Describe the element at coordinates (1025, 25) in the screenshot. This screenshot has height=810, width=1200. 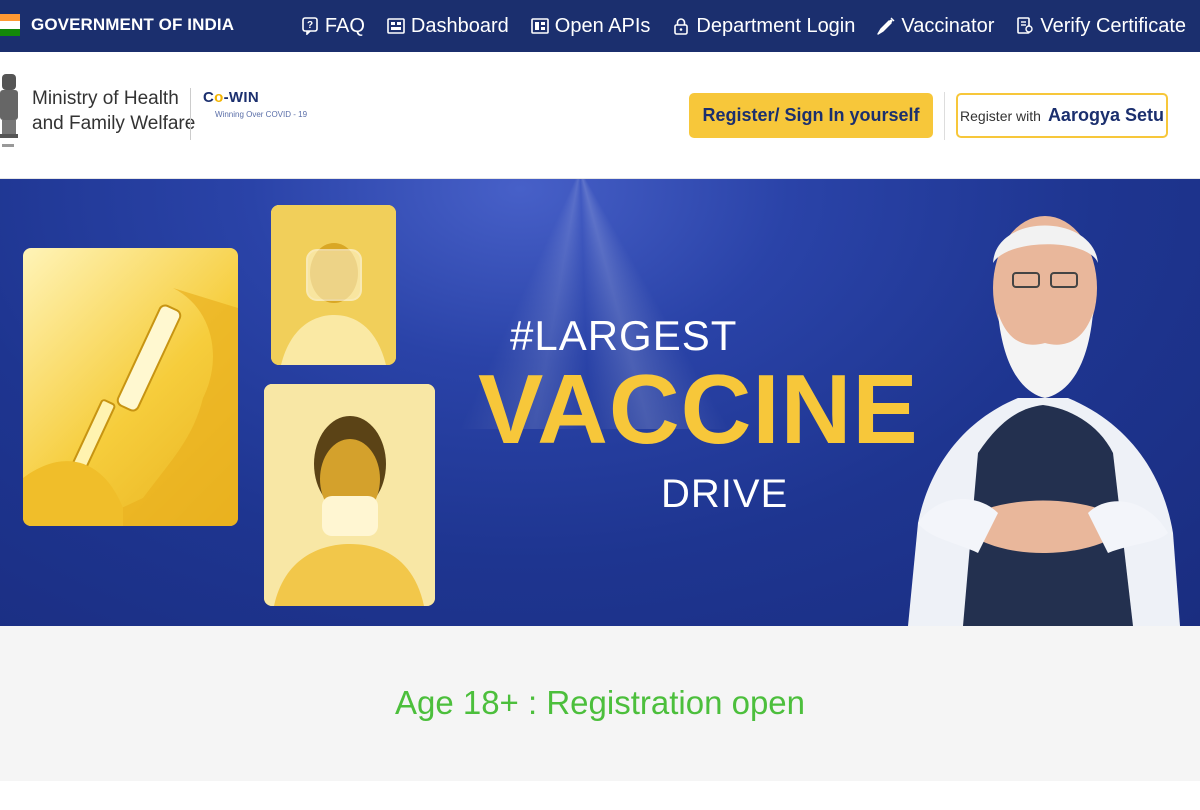
I see `certificate-icon` at that location.